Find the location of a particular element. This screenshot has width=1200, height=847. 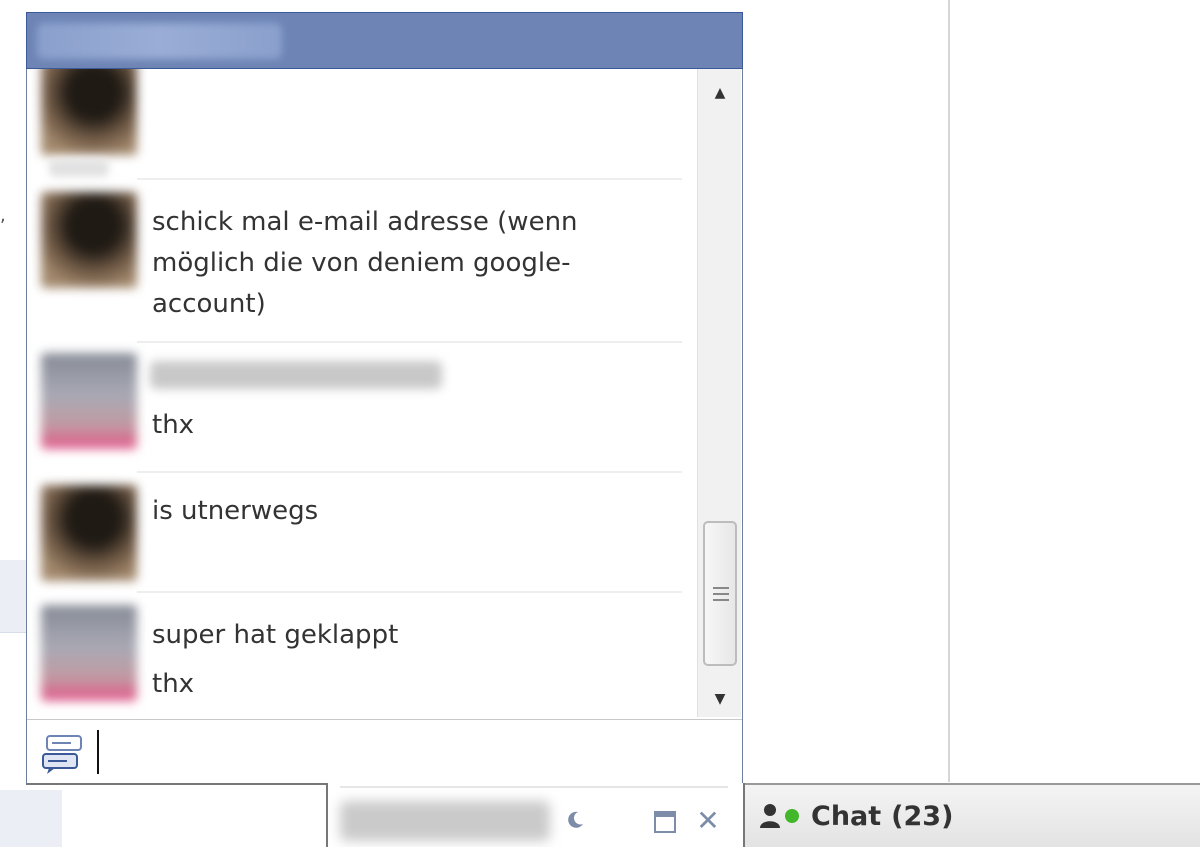

email-address-redacted is located at coordinates (296, 375).